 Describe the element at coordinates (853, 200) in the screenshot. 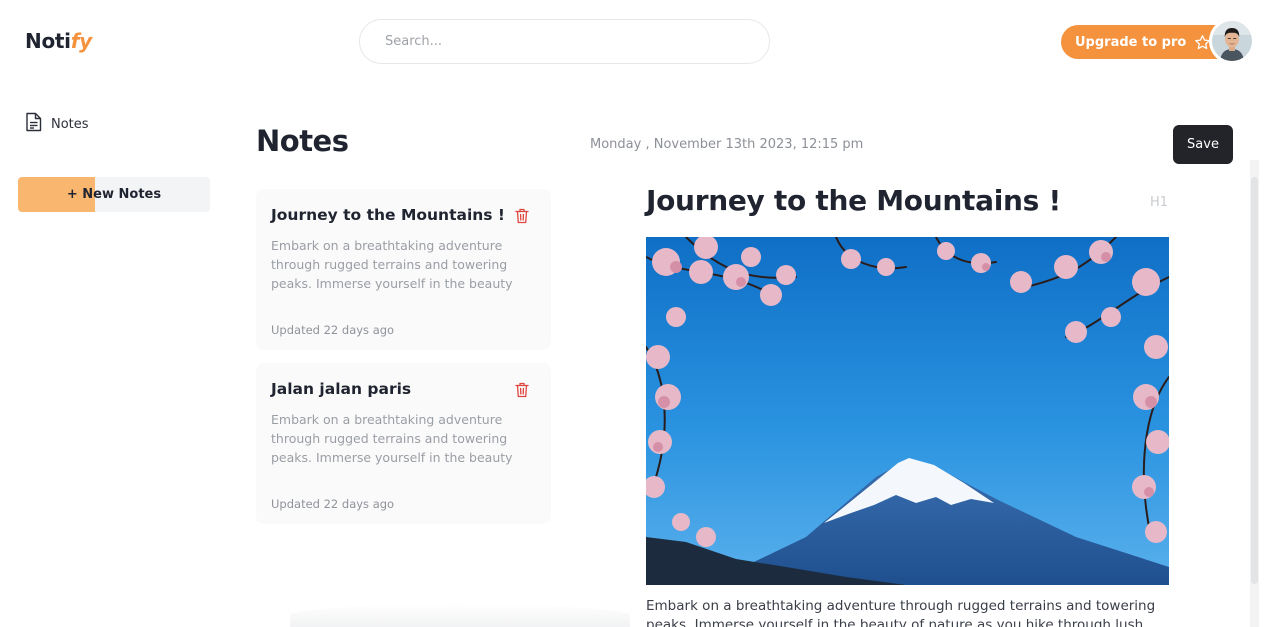

I see `editor-title: Journey to the Mountains !` at that location.